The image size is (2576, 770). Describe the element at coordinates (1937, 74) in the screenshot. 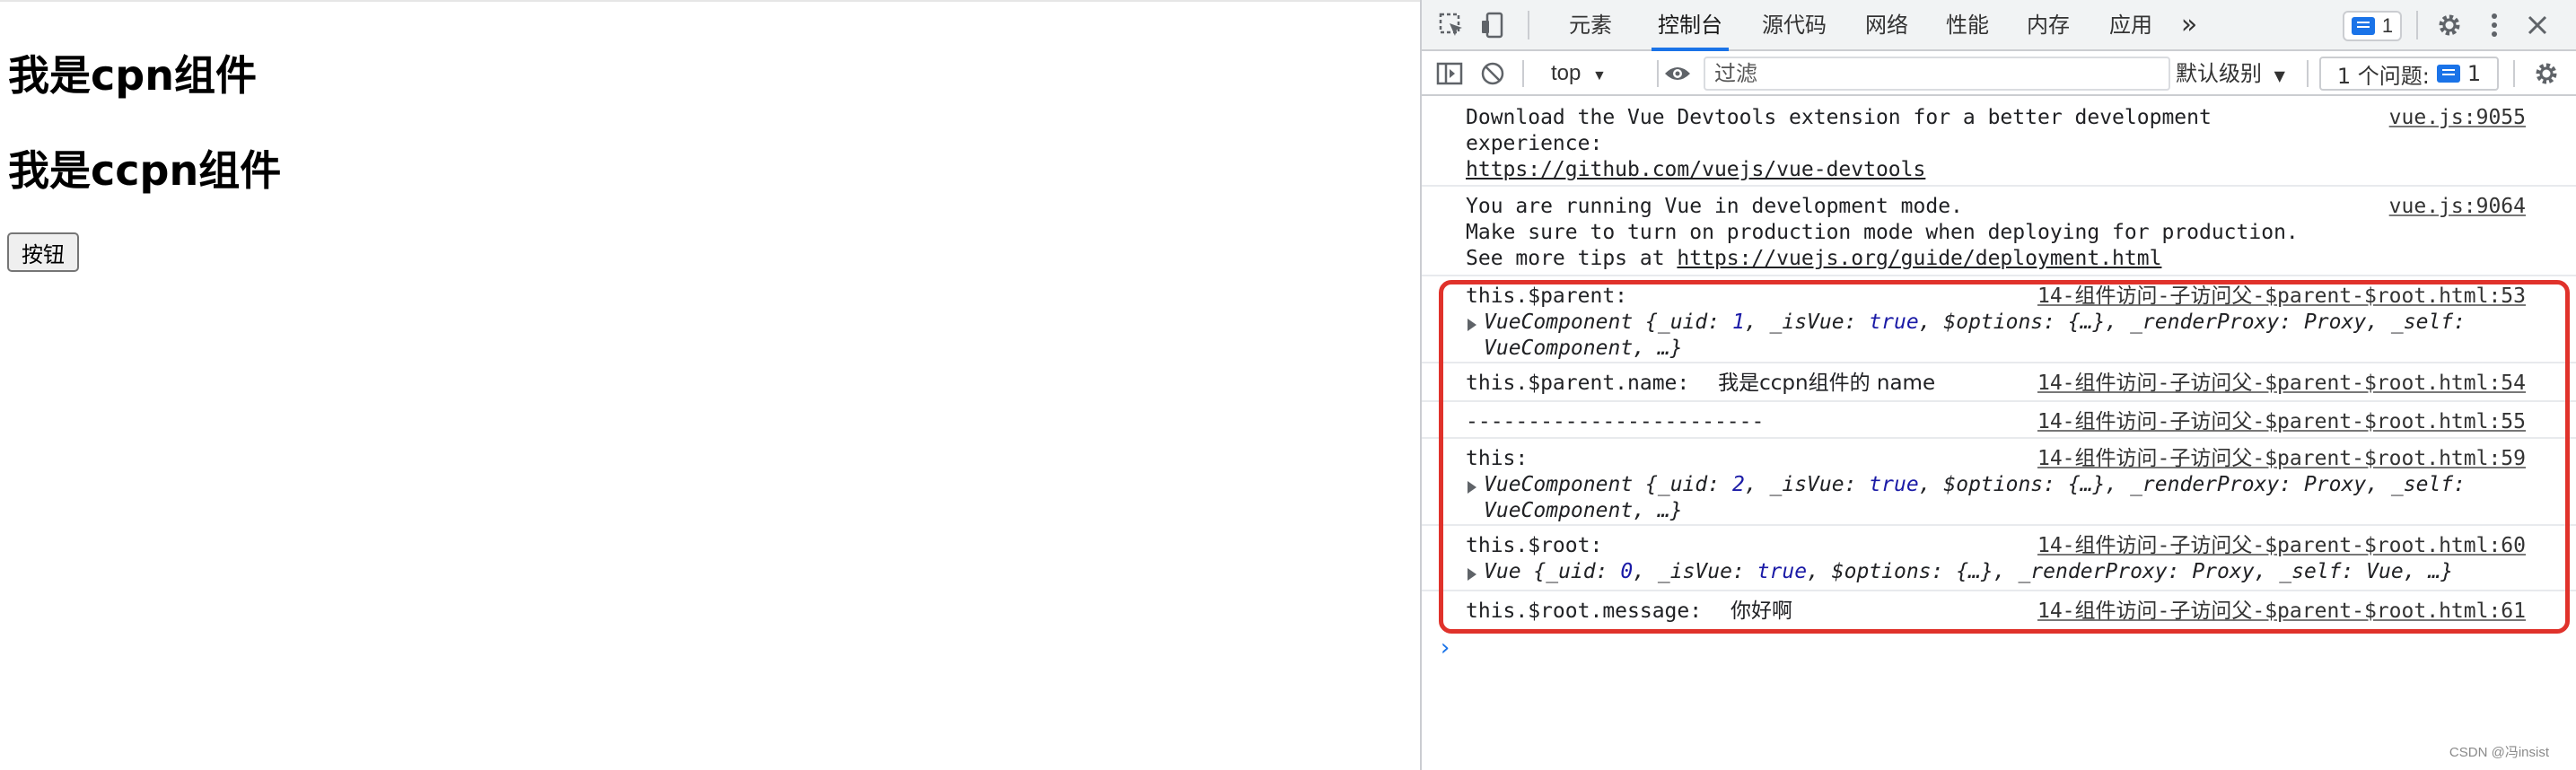

I see `console-filter-input` at that location.